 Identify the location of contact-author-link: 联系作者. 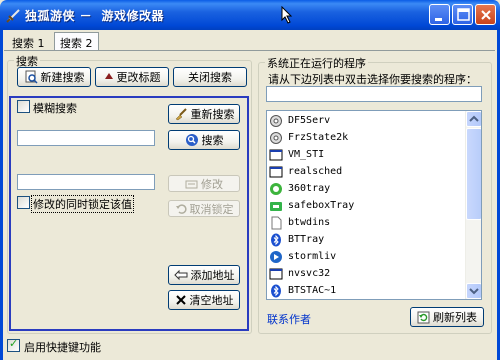
(289, 319).